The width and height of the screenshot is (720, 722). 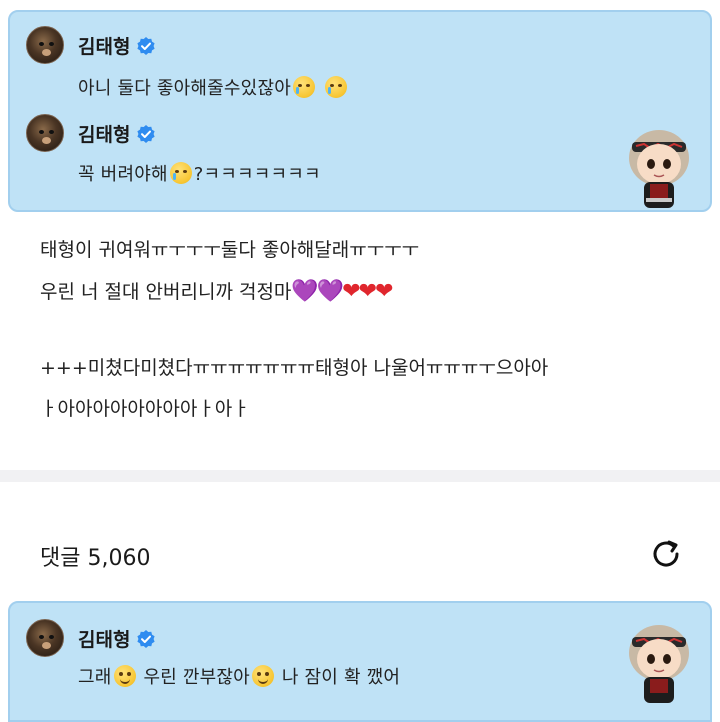 I want to click on section-divider, so click(x=360, y=476).